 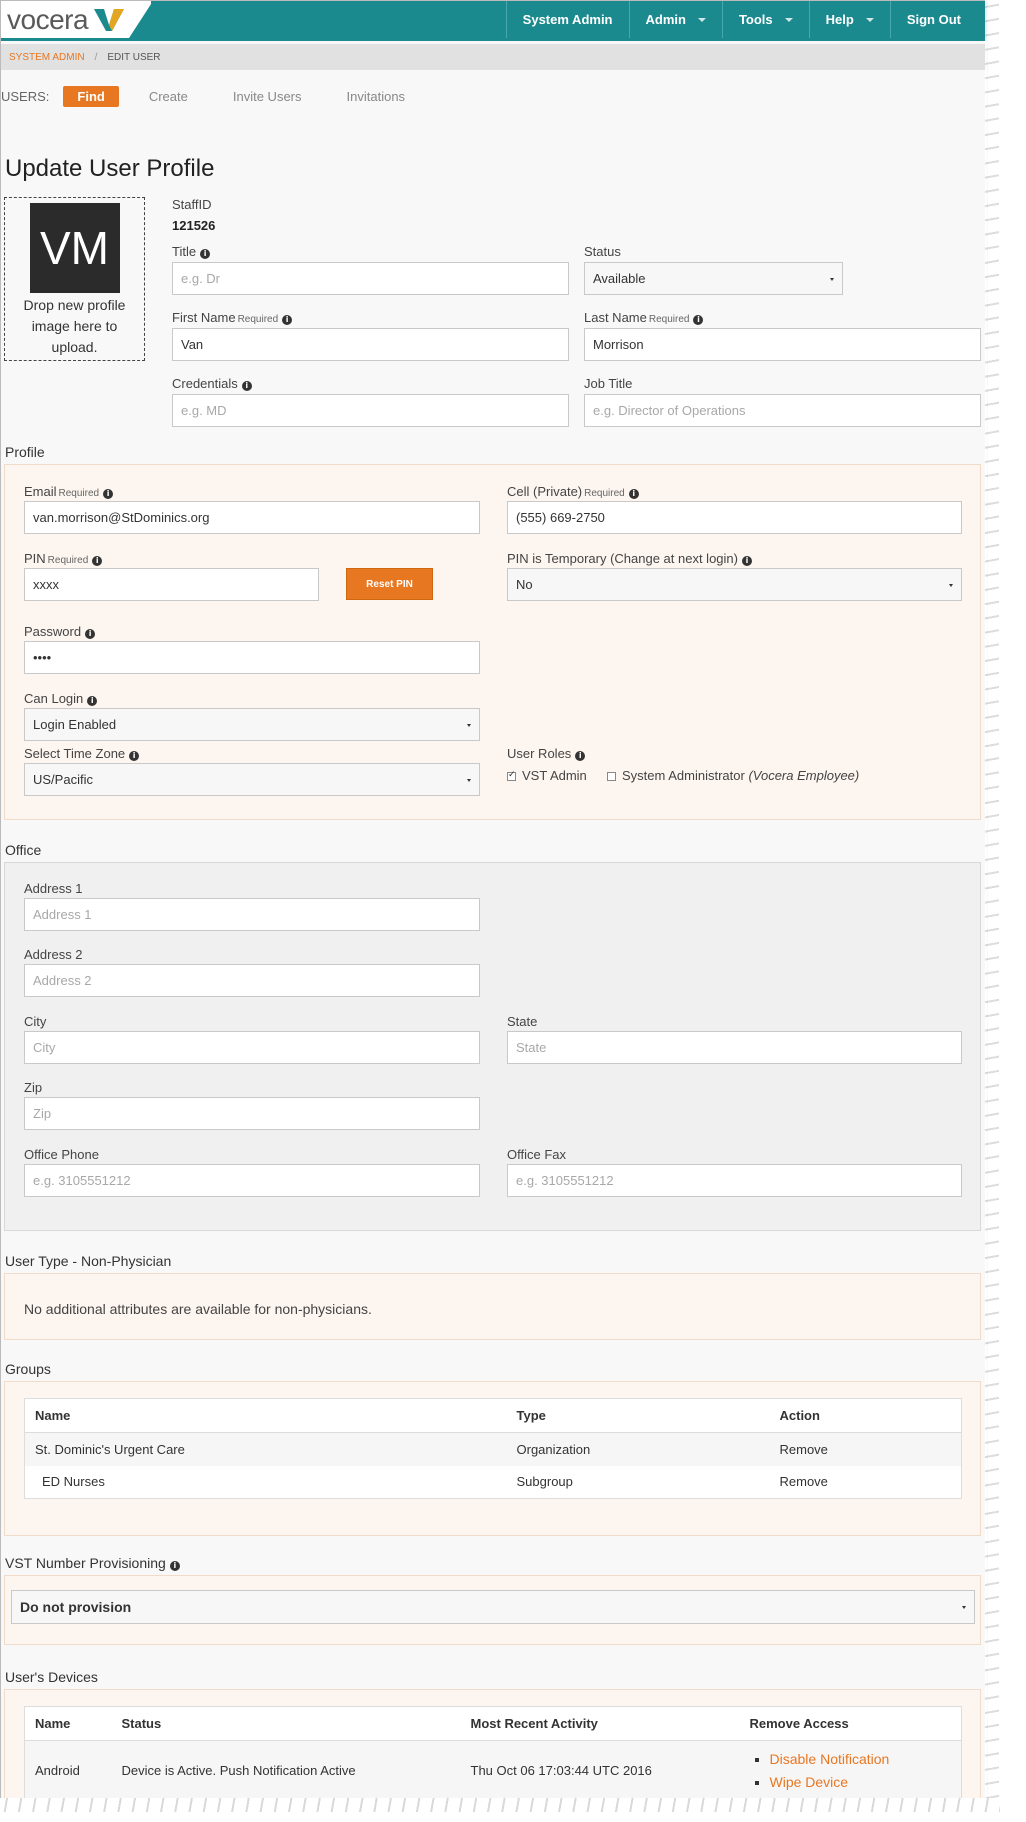 What do you see at coordinates (252, 1047) in the screenshot?
I see `city-field: City` at bounding box center [252, 1047].